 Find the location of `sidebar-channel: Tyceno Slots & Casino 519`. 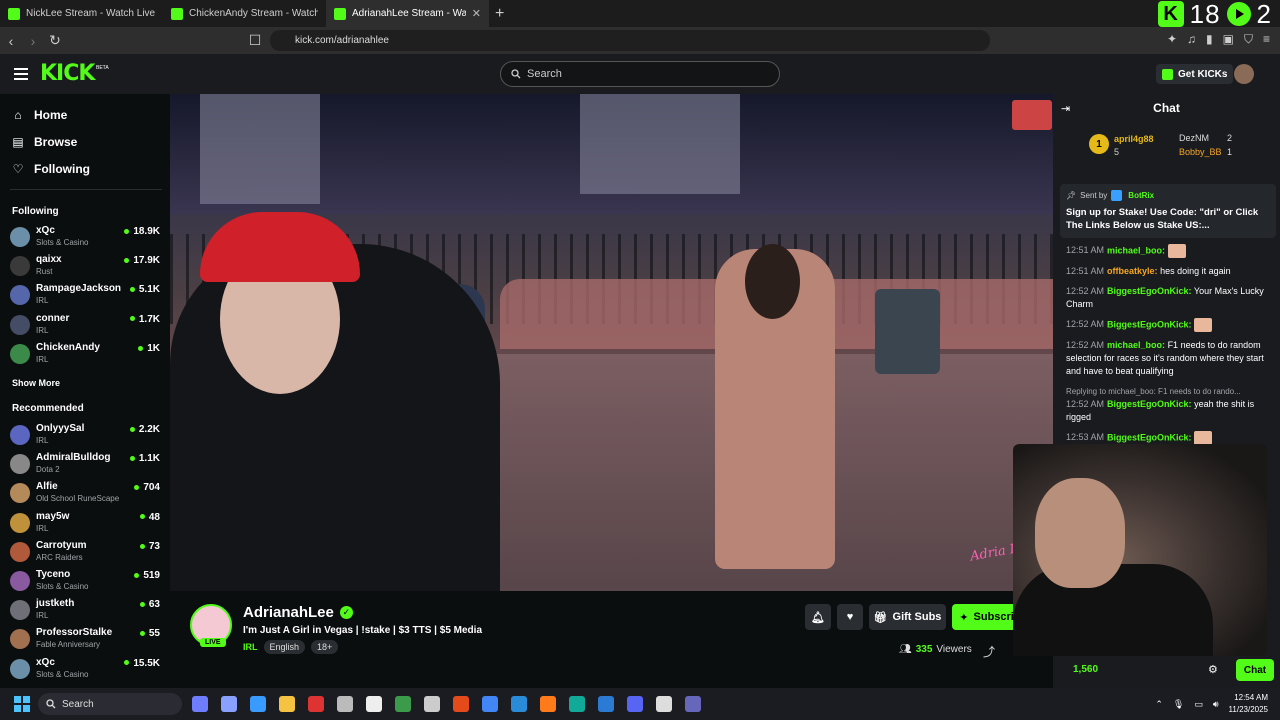

sidebar-channel: Tyceno Slots & Casino 519 is located at coordinates (85, 583).